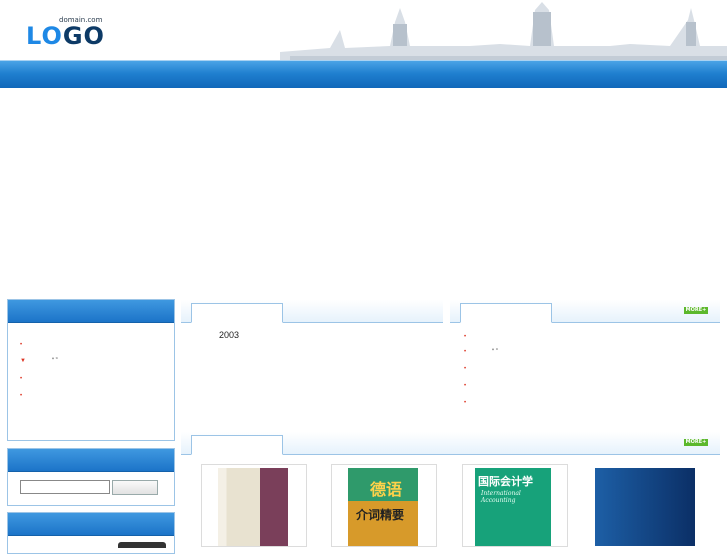 The image size is (727, 554). What do you see at coordinates (91, 311) in the screenshot?
I see `notice-box-header` at bounding box center [91, 311].